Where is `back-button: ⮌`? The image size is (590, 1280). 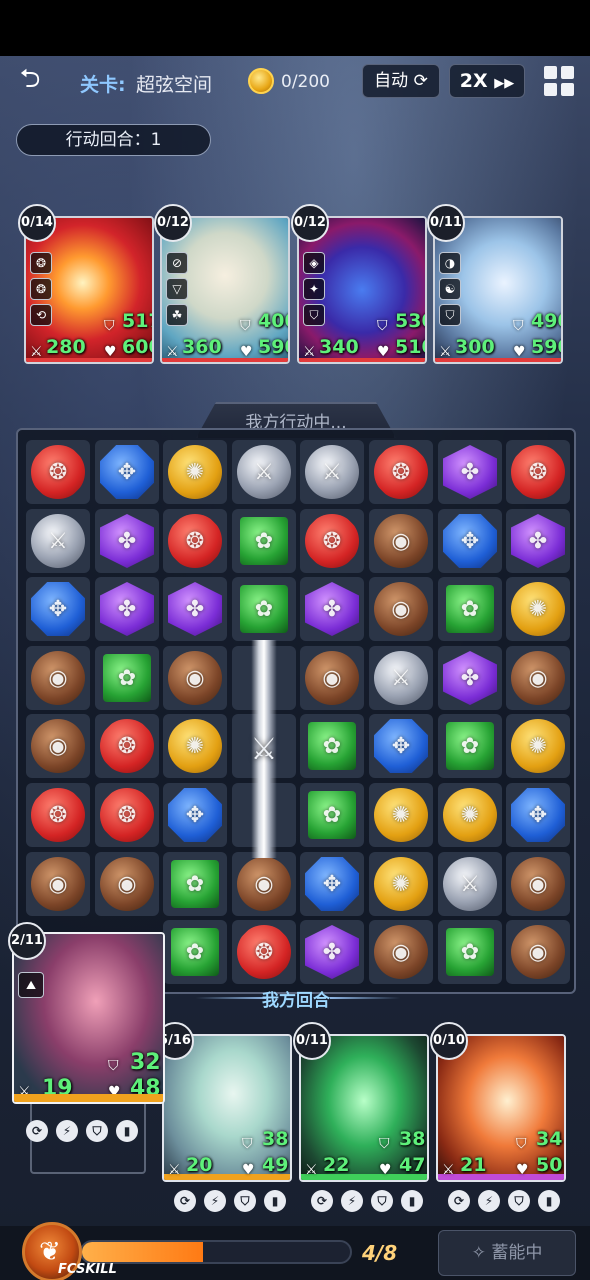
back-button: ⮌ is located at coordinates (30, 79).